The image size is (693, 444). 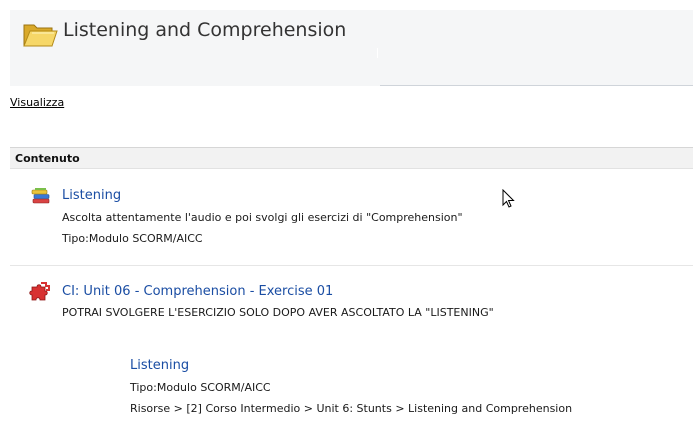 What do you see at coordinates (200, 387) in the screenshot?
I see `dependency-type: Tipo:Modulo SCORM/AICC` at bounding box center [200, 387].